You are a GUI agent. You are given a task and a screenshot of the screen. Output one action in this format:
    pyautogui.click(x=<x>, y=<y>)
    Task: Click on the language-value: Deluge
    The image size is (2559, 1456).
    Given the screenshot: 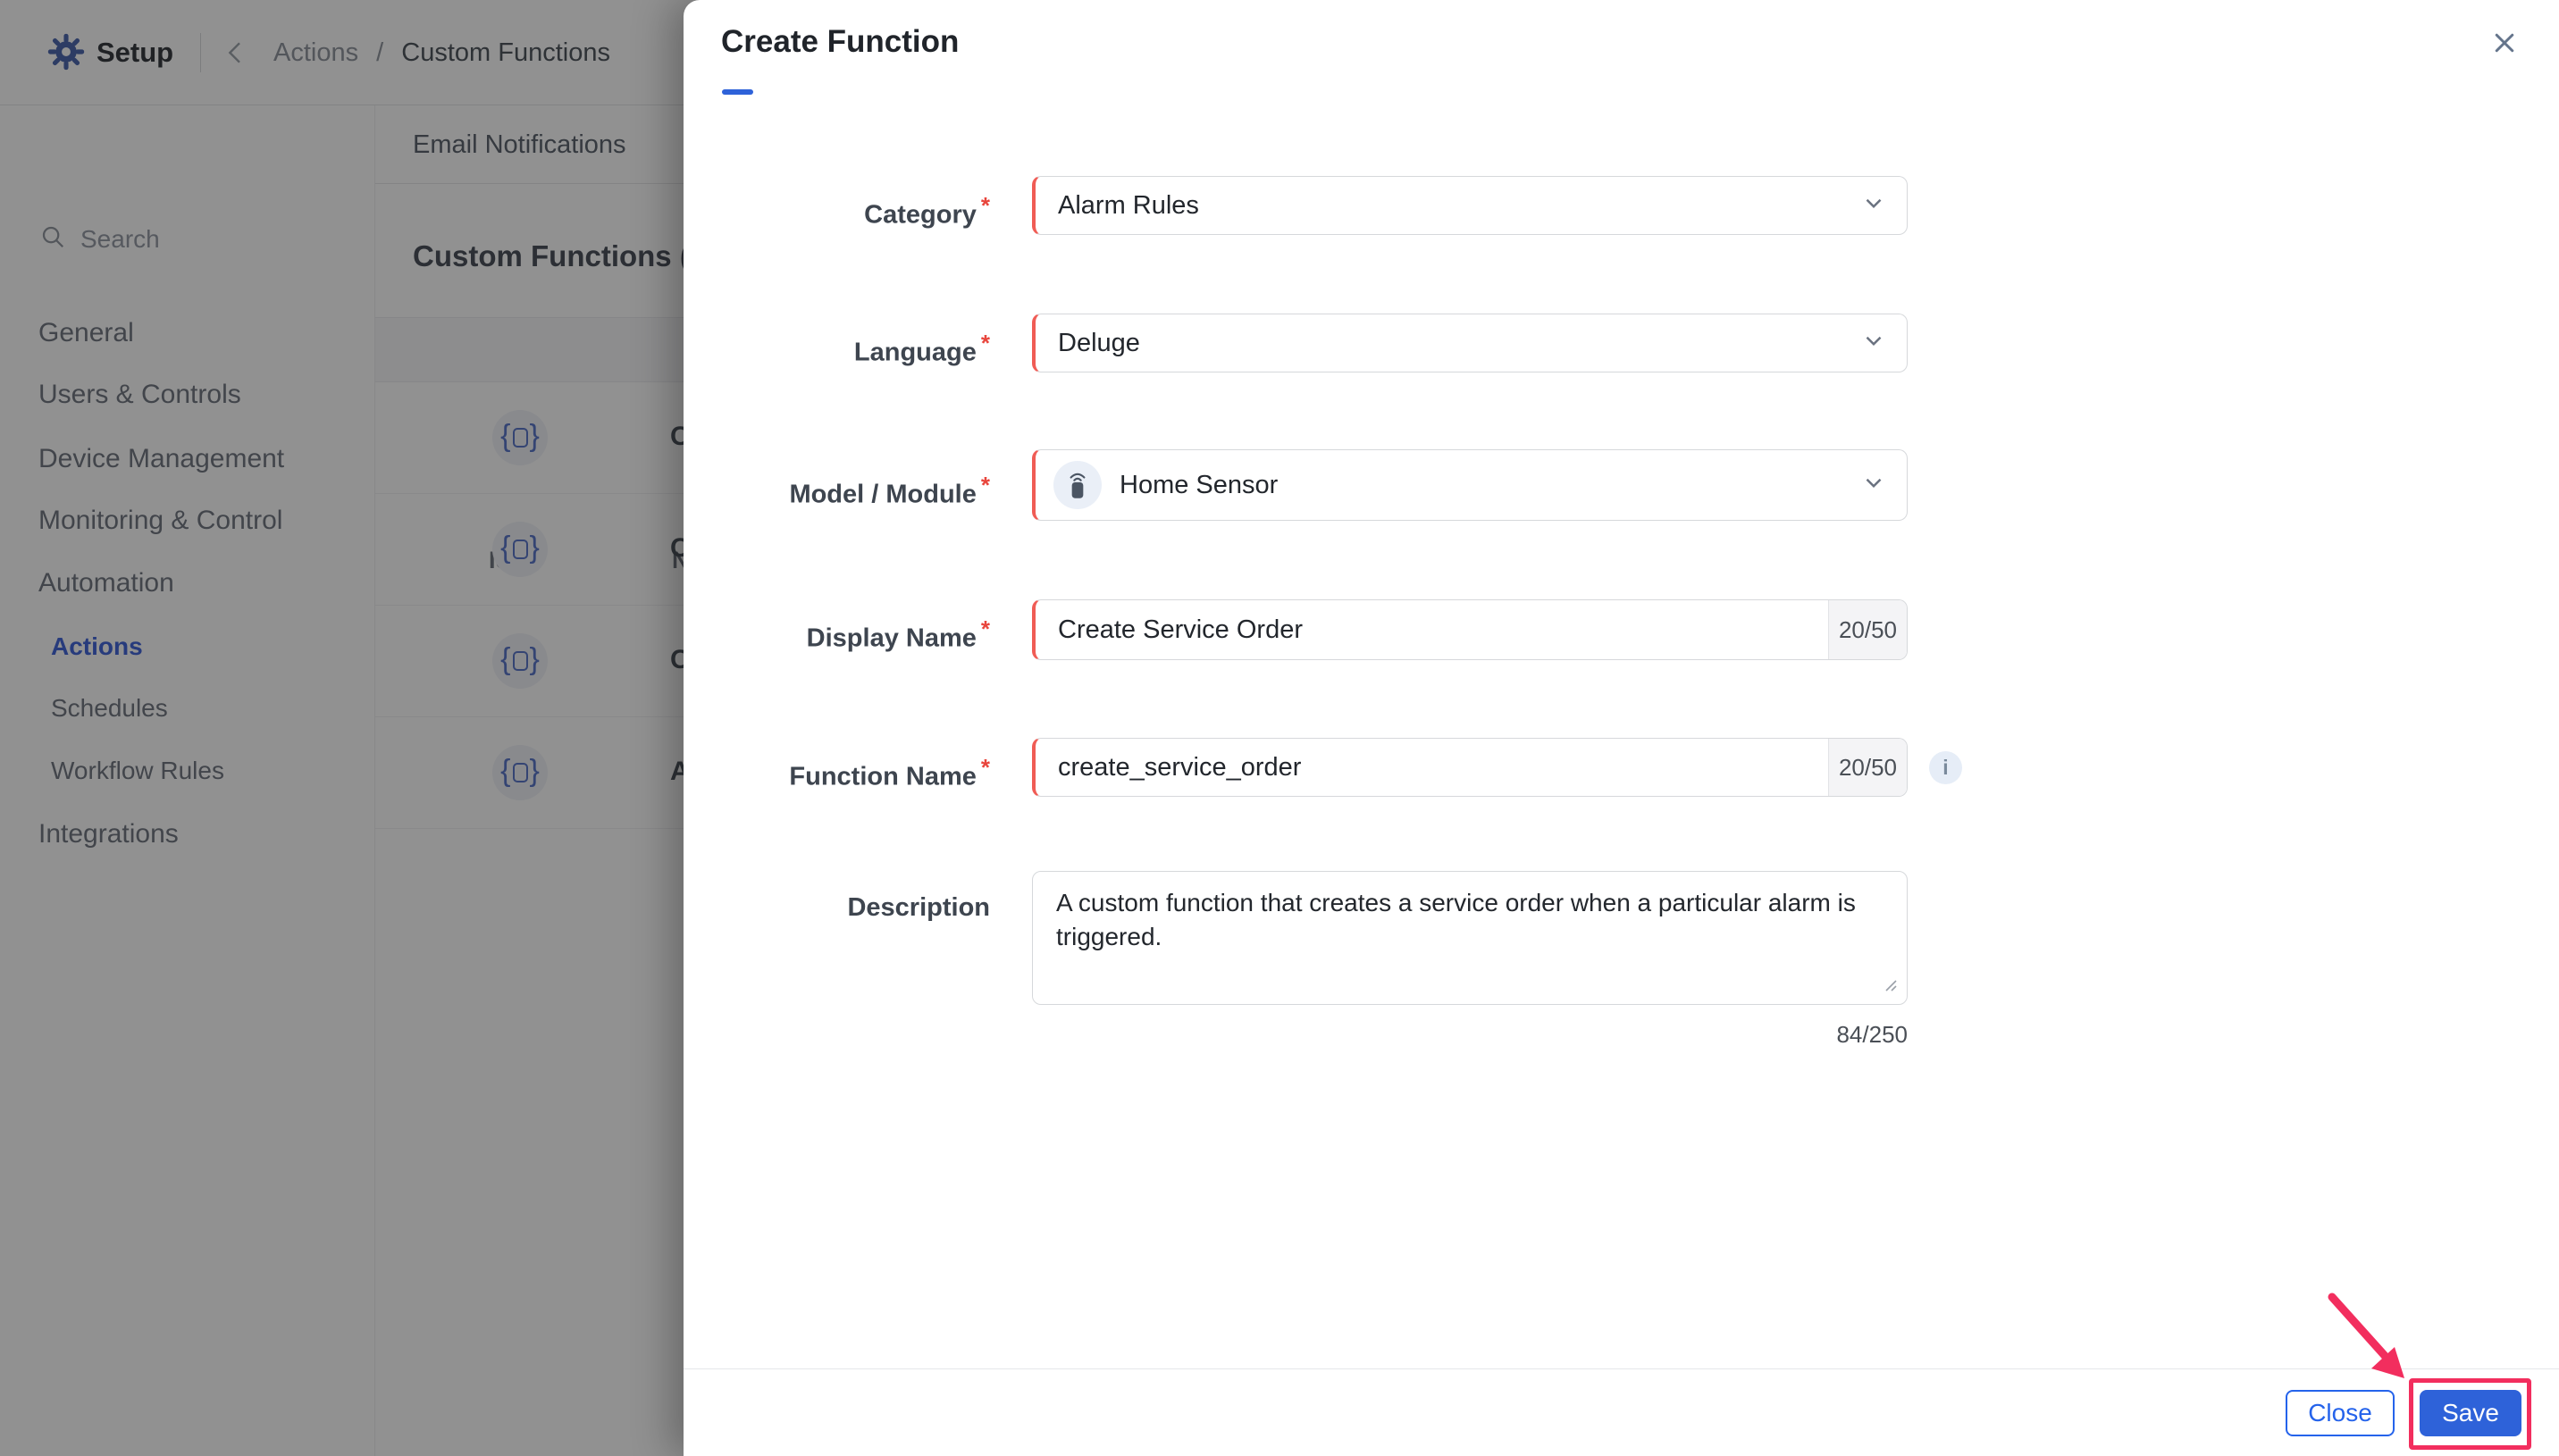 What is the action you would take?
    pyautogui.click(x=1099, y=342)
    